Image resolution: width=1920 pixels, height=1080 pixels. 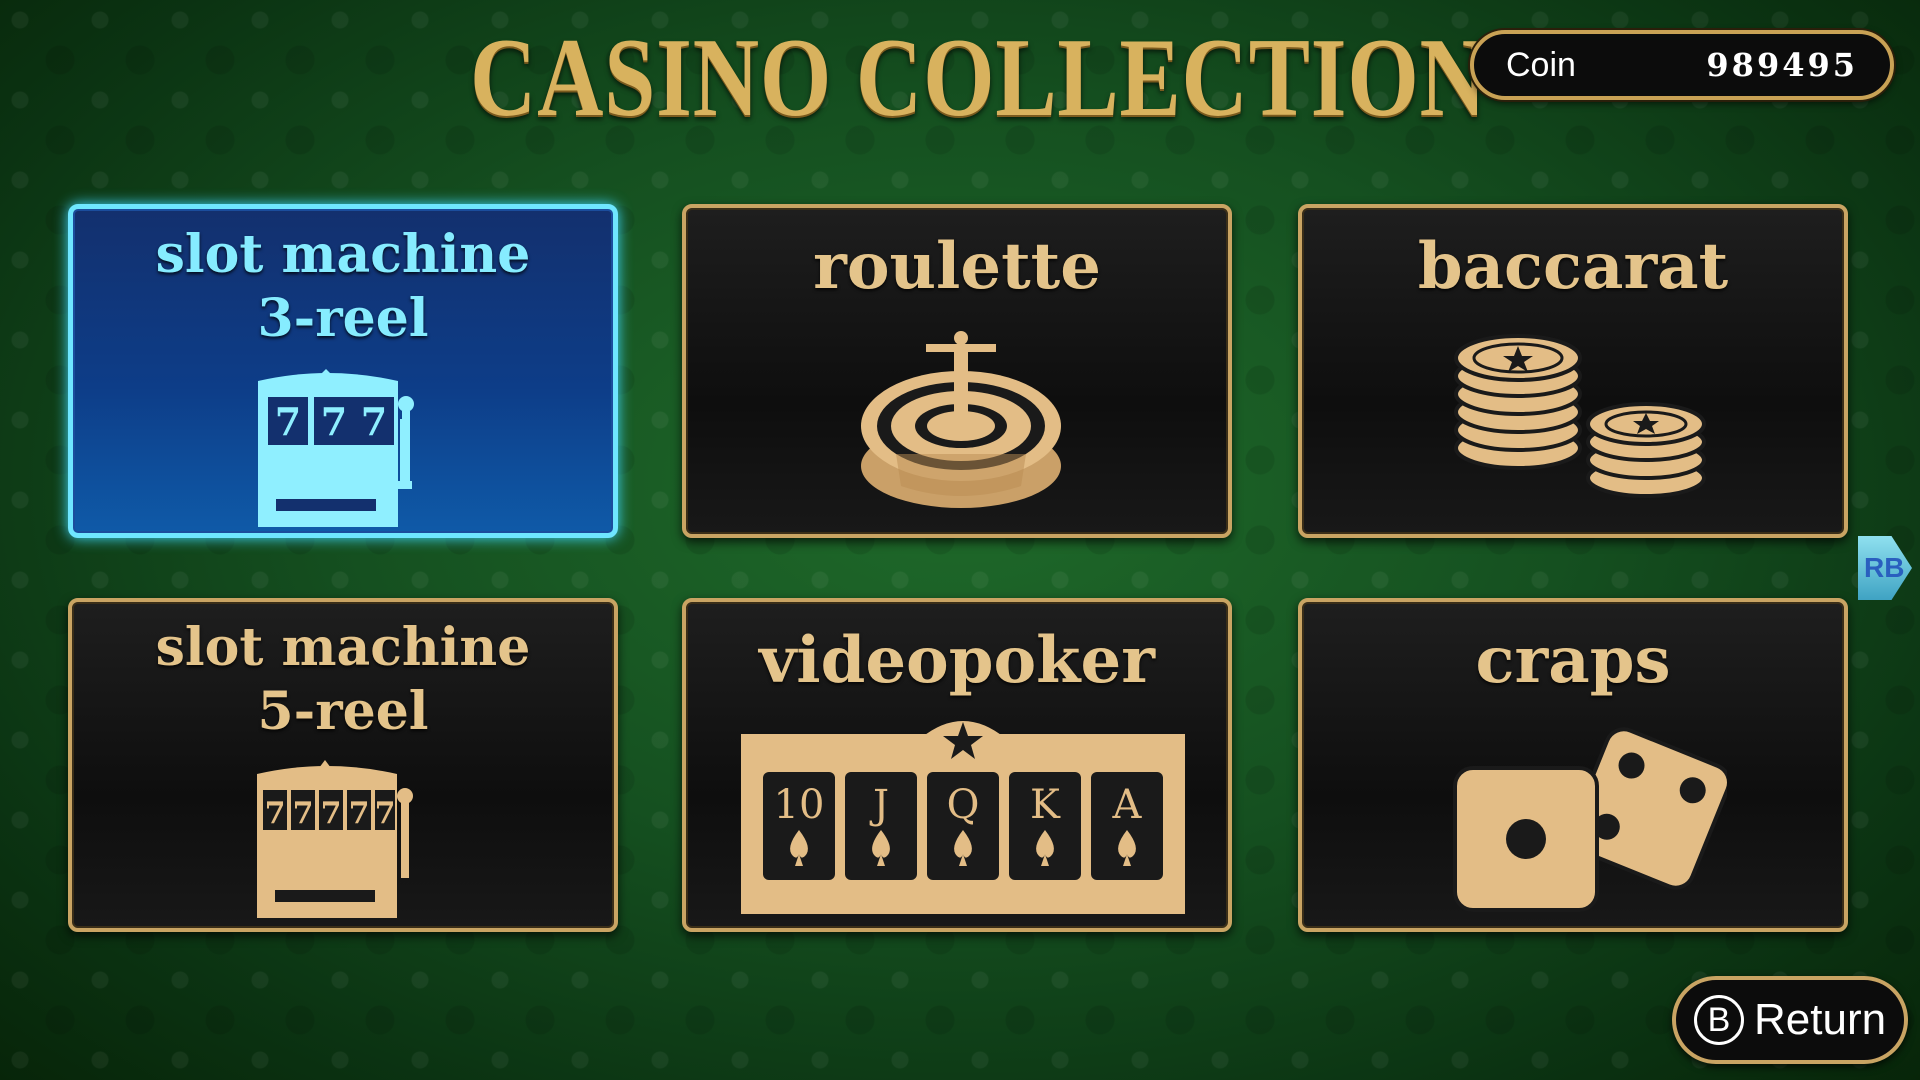 What do you see at coordinates (1719, 1020) in the screenshot?
I see `b-button-icon: B` at bounding box center [1719, 1020].